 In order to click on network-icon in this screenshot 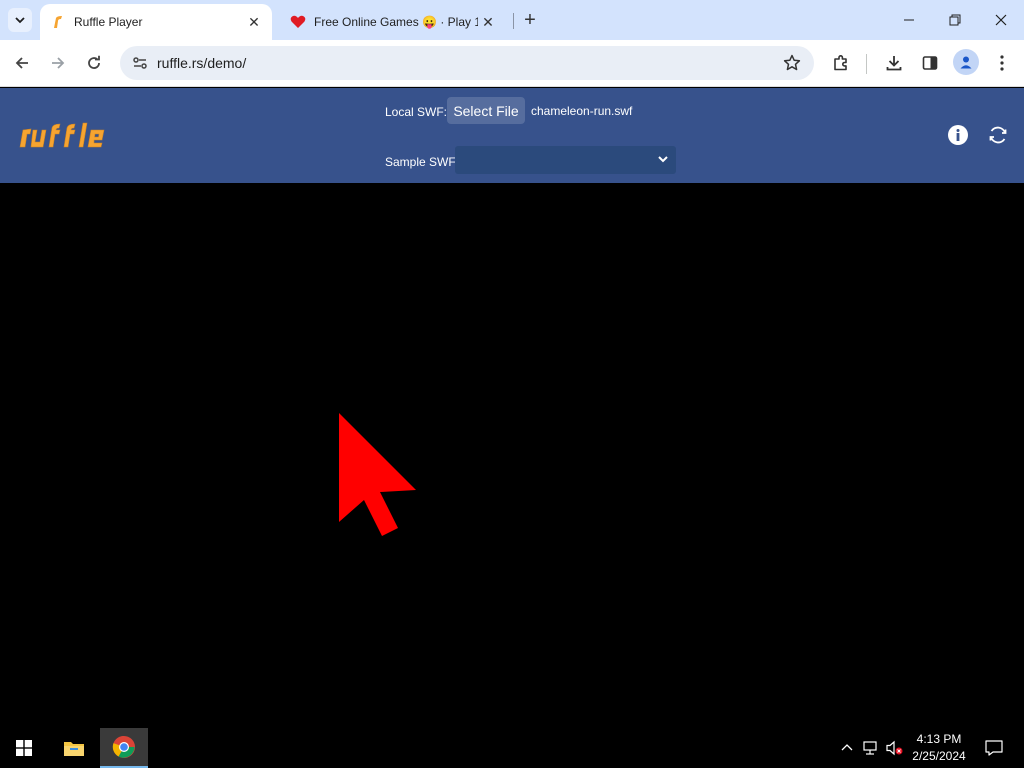, I will do `click(870, 748)`.